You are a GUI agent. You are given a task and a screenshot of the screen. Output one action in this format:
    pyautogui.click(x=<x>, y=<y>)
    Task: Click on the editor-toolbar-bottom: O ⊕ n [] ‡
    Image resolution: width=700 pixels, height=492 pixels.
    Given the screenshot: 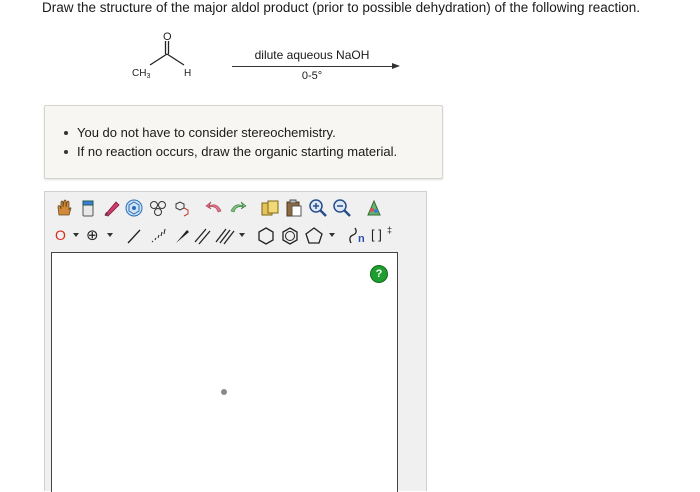 What is the action you would take?
    pyautogui.click(x=235, y=236)
    